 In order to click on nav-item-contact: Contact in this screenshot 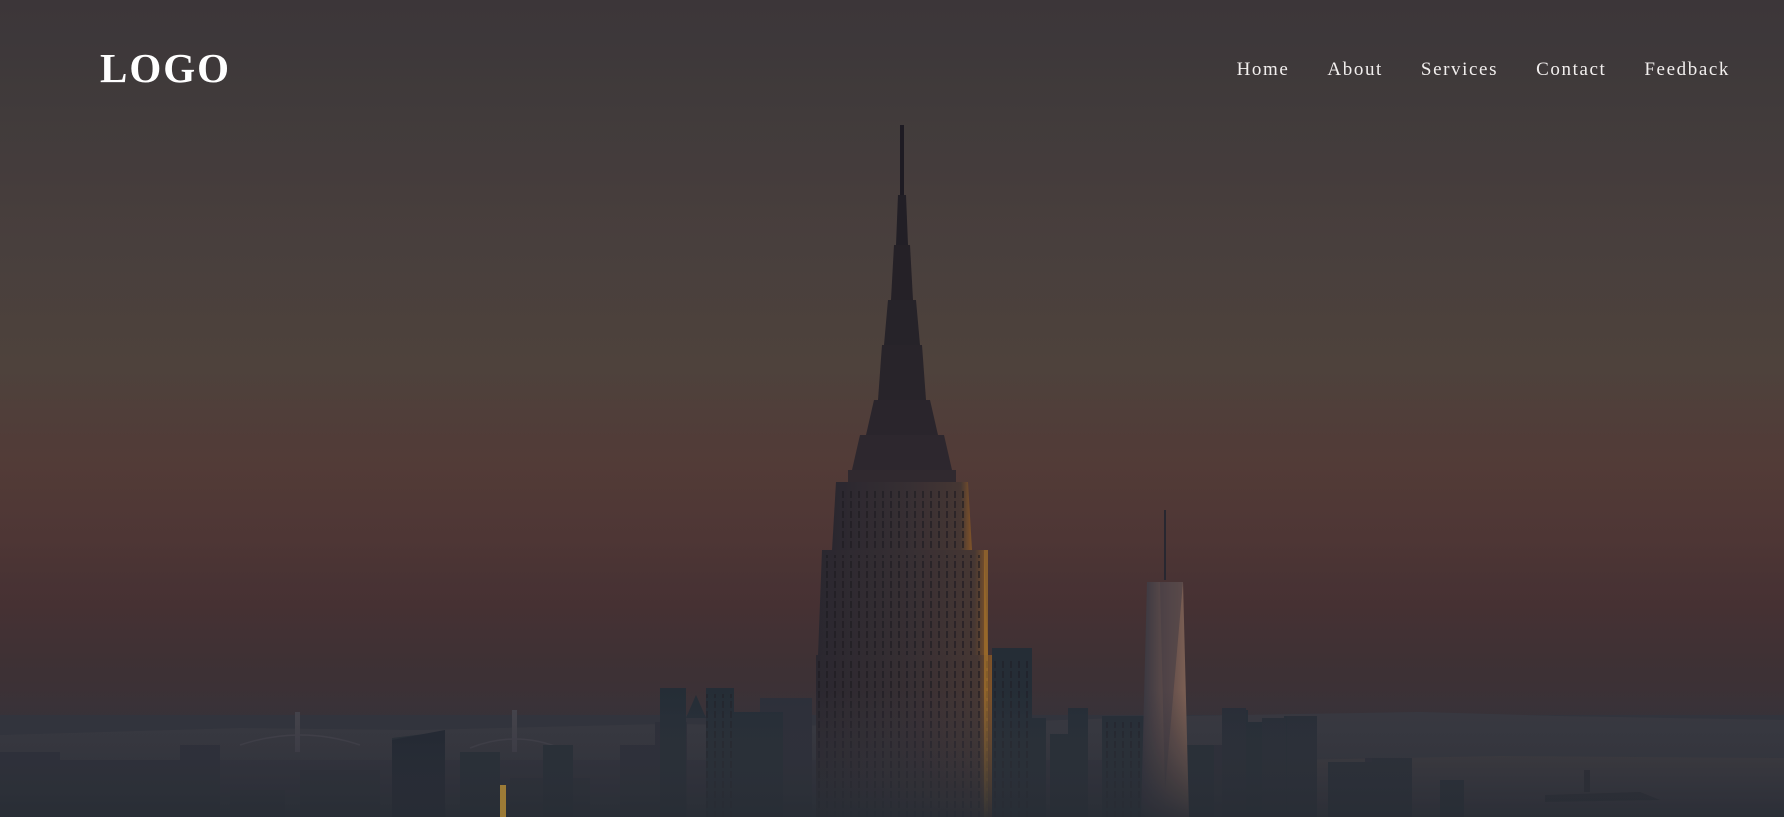, I will do `click(1571, 70)`.